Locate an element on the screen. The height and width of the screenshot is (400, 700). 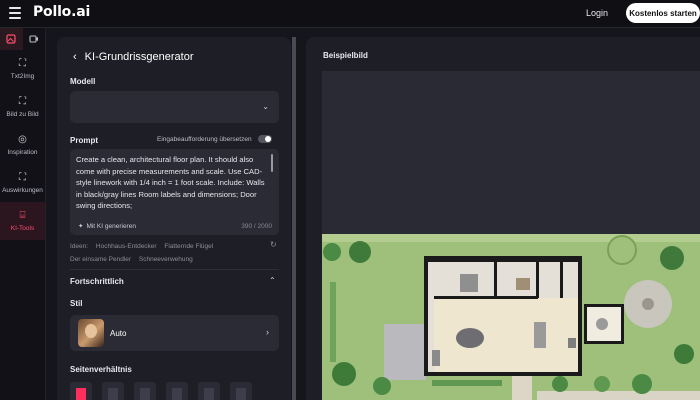
sidebar-item-label: Auswirkungen is located at coordinates (22, 190).